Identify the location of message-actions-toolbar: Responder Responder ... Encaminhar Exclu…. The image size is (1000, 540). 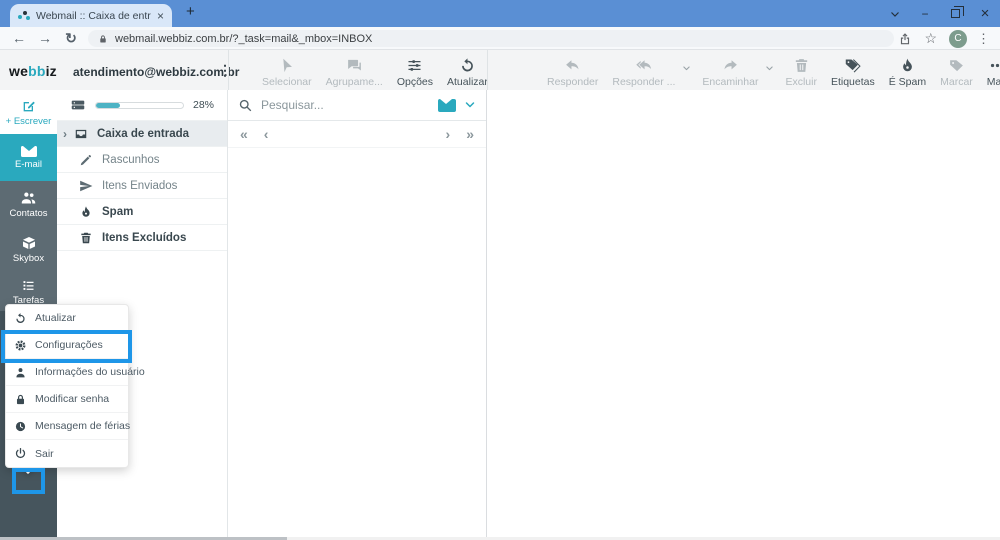
(770, 72).